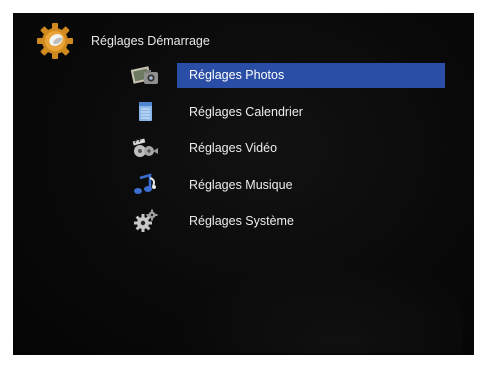  I want to click on menu-item-label: Réglages Vidéo, so click(233, 148).